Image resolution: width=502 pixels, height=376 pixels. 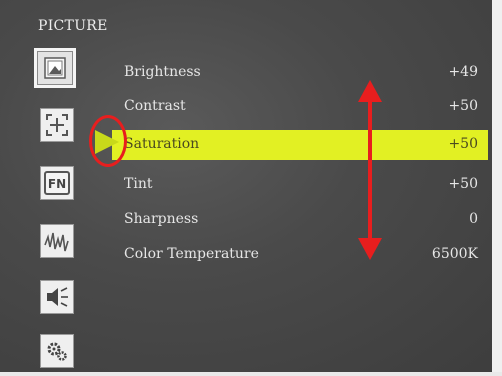 I want to click on aspect-ratio-icon, so click(x=57, y=125).